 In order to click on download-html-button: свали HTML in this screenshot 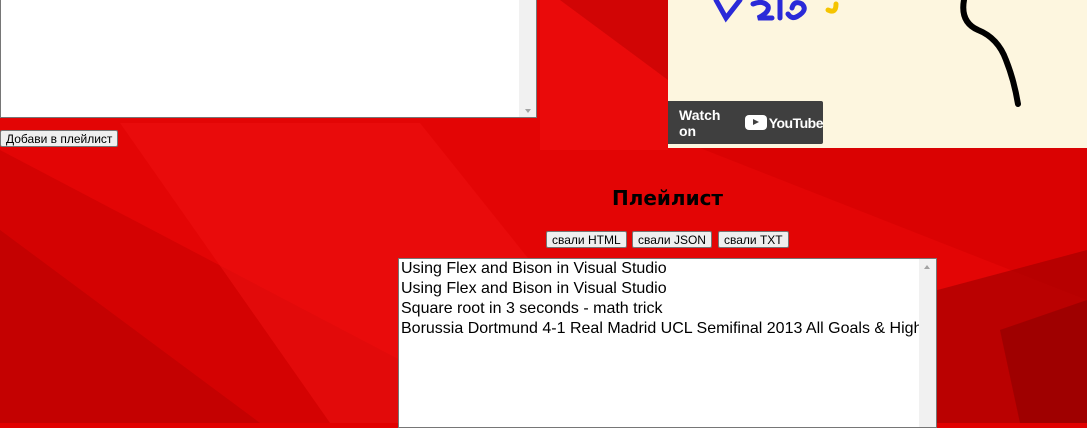, I will do `click(586, 239)`.